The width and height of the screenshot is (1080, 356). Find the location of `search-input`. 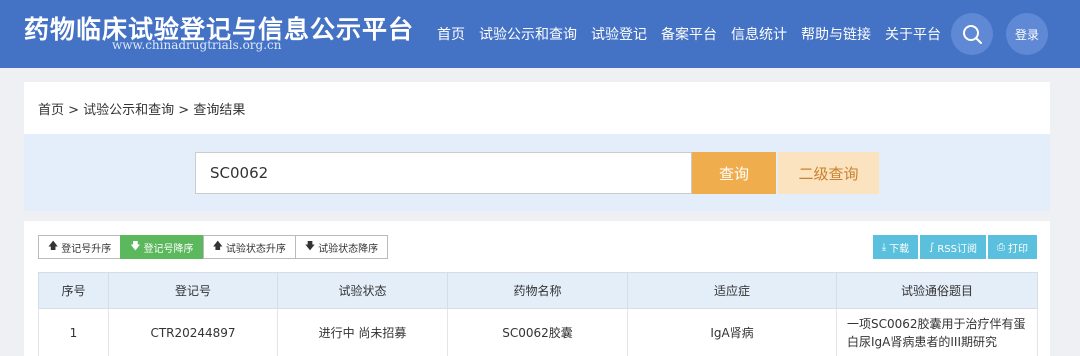

search-input is located at coordinates (443, 173).